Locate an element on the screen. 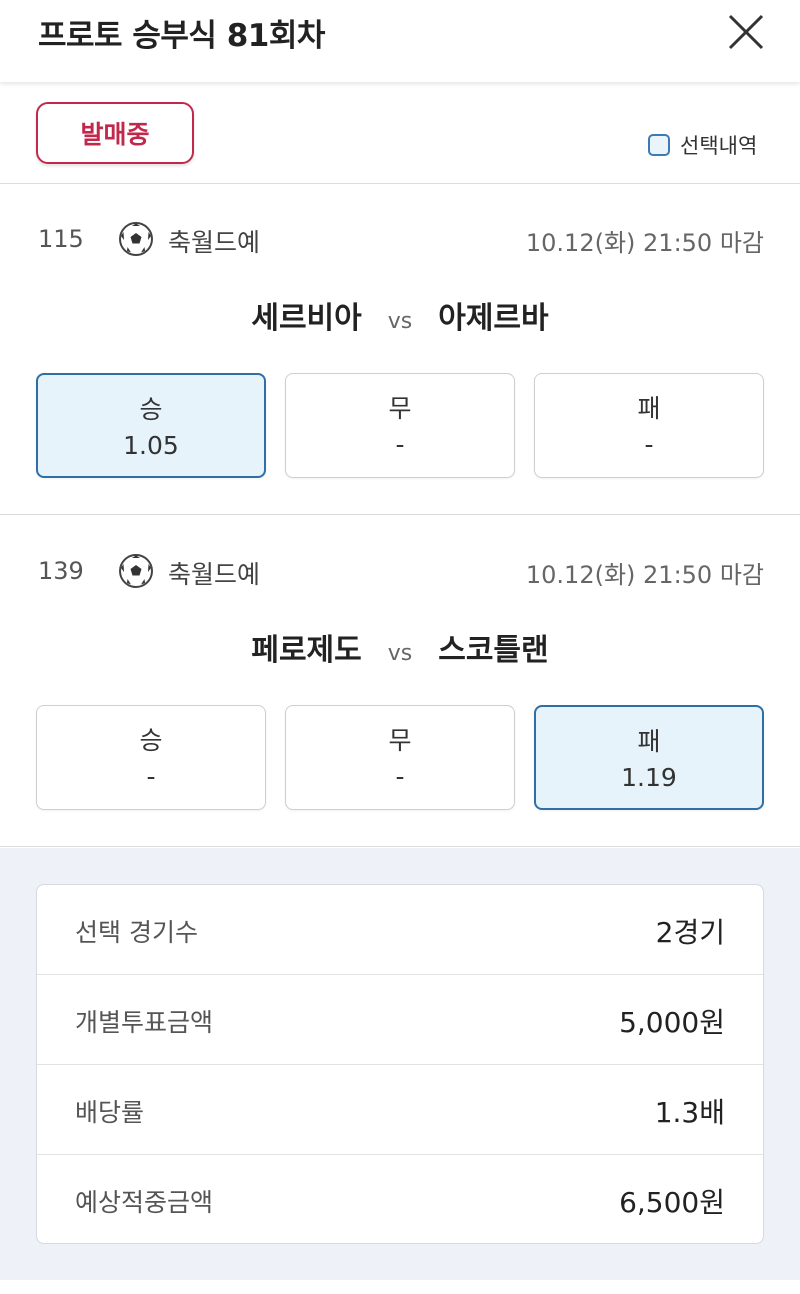 Image resolution: width=800 pixels, height=1294 pixels. summary-row-expected-payout: 예상적중금액 6,500원 is located at coordinates (400, 1200).